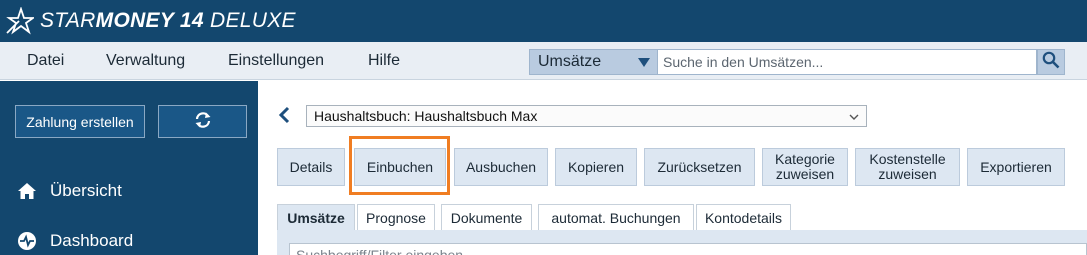 The width and height of the screenshot is (1087, 255). I want to click on search-scope-value: Umsätze, so click(570, 61).